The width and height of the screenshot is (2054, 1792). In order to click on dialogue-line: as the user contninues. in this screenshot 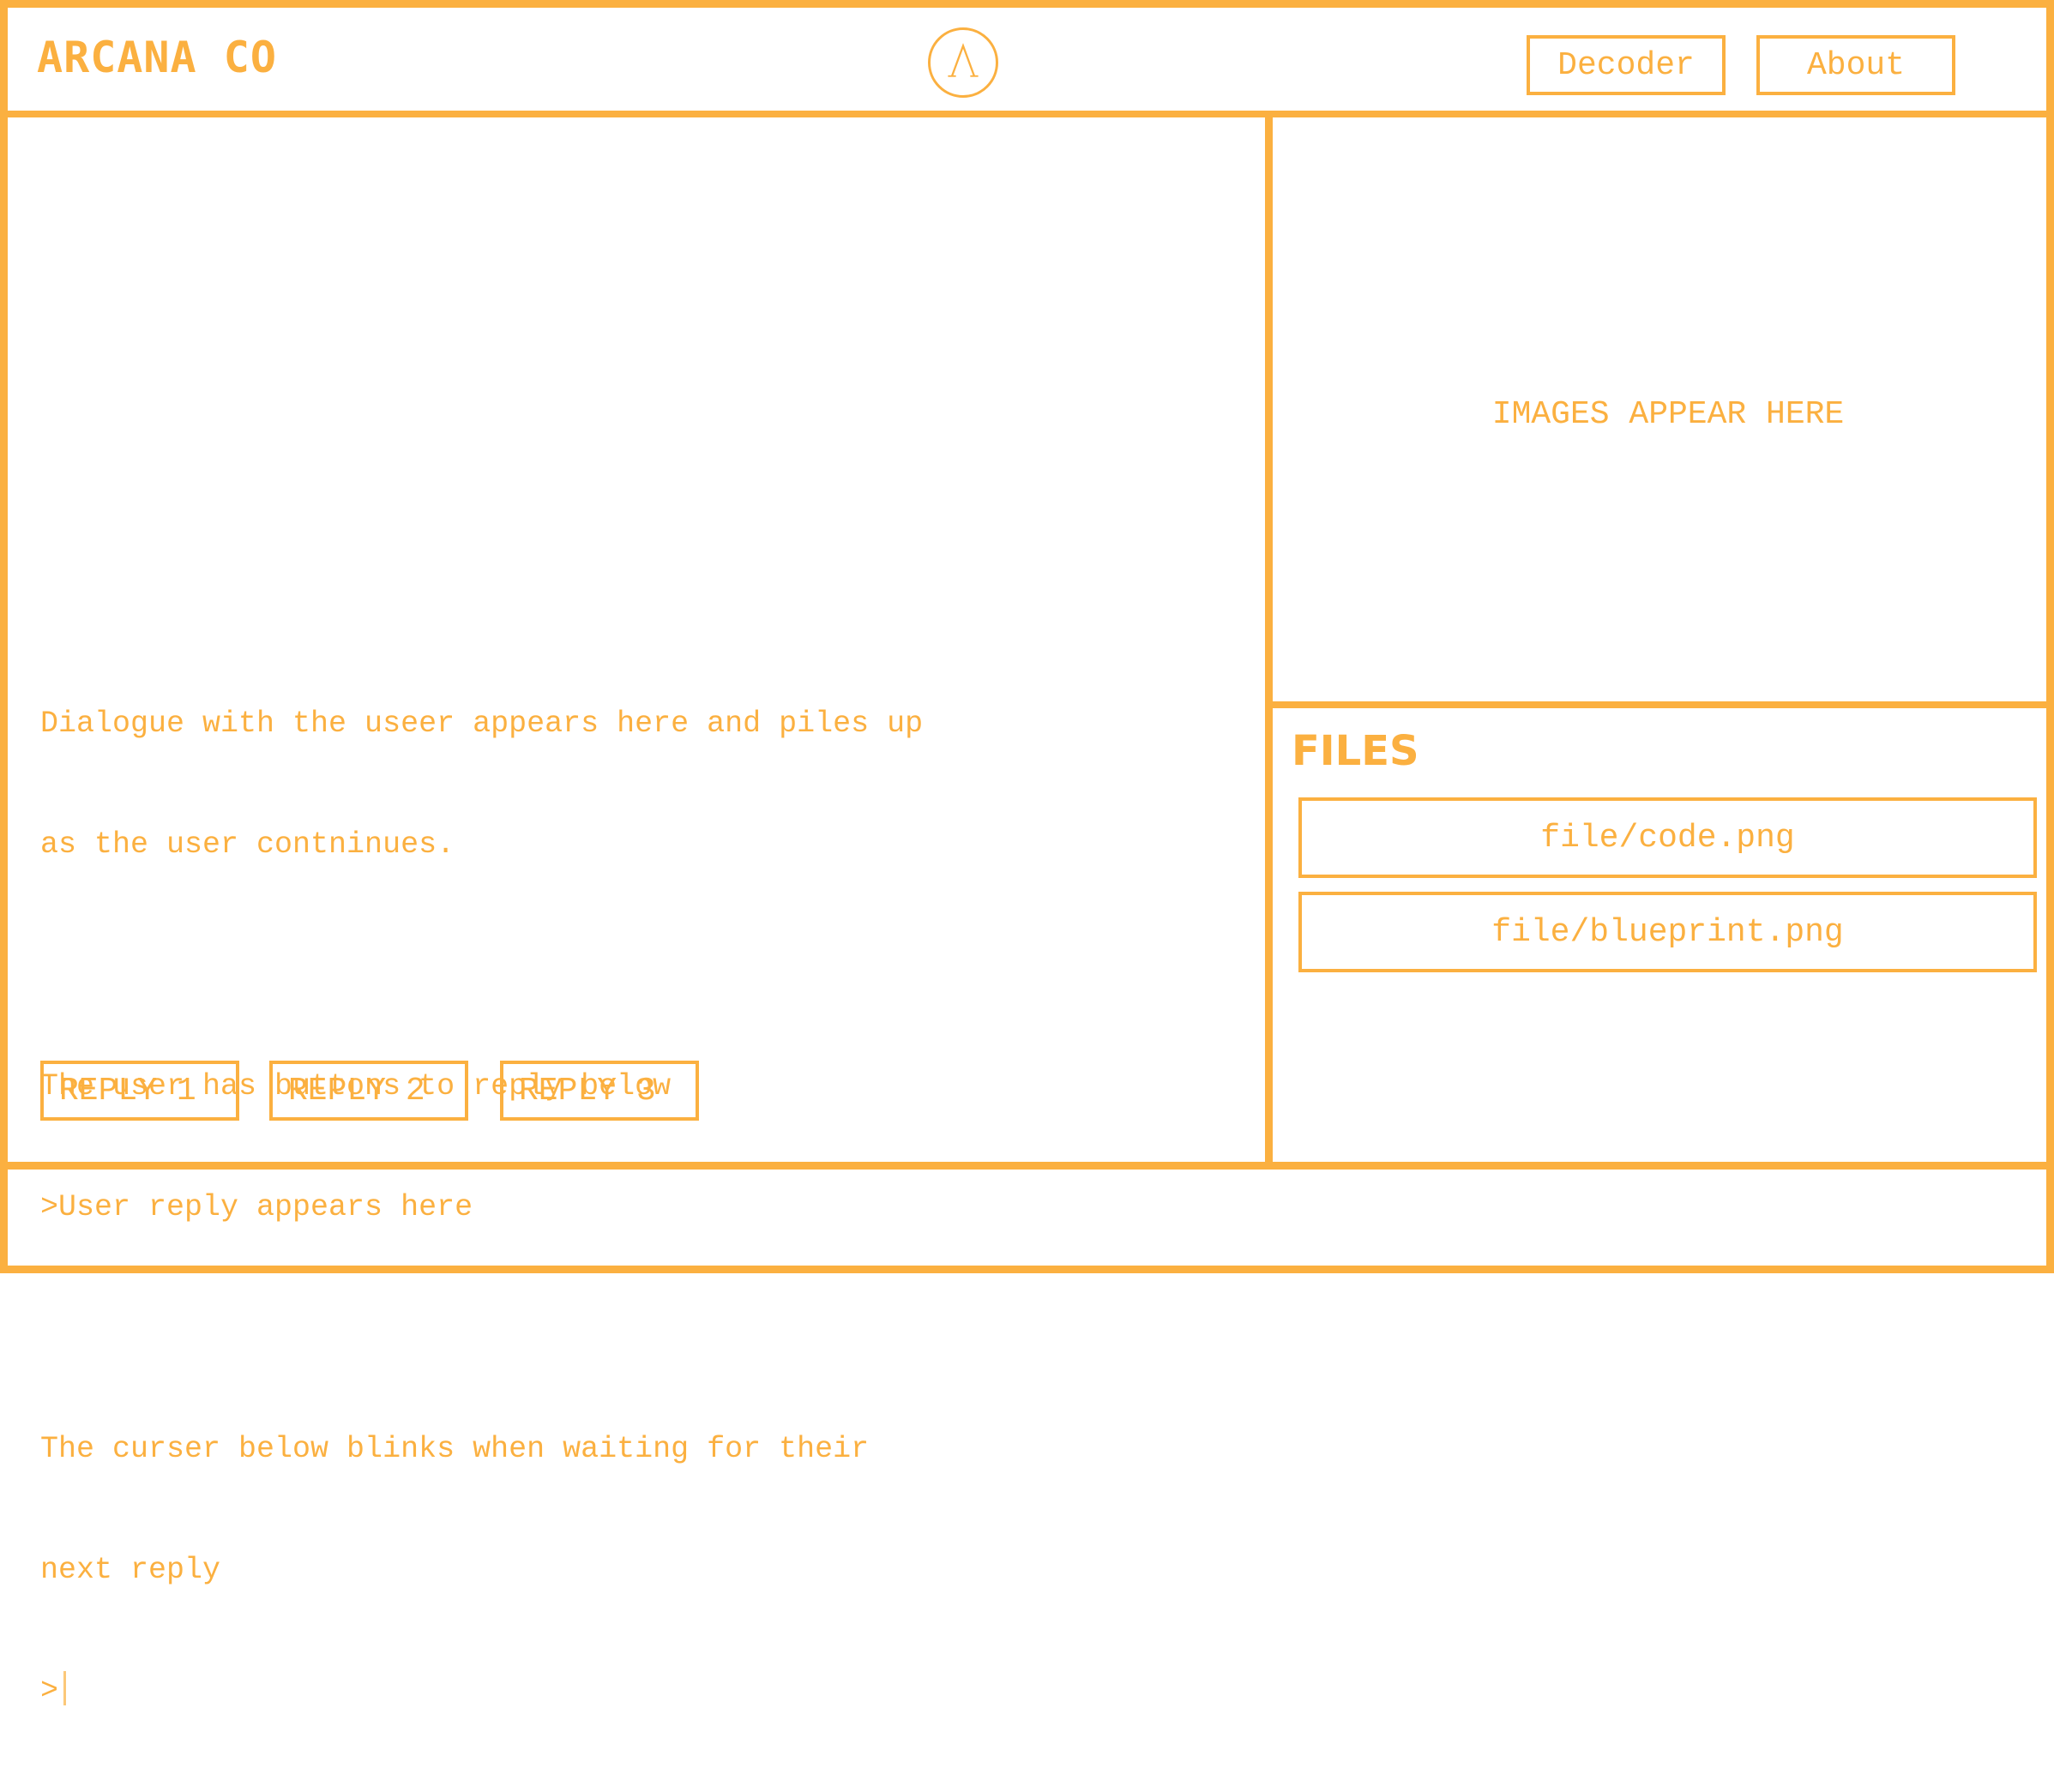, I will do `click(248, 844)`.